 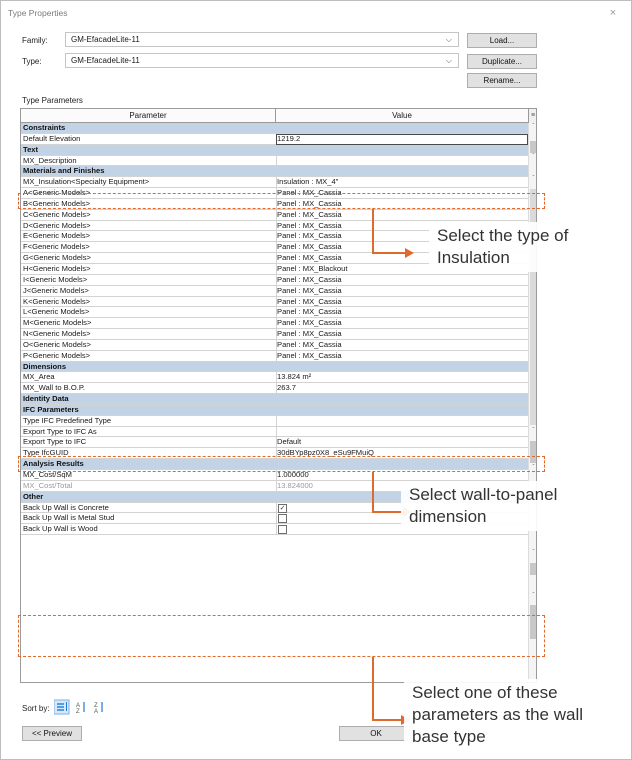 What do you see at coordinates (274, 399) in the screenshot?
I see `group-row: Identity Data` at bounding box center [274, 399].